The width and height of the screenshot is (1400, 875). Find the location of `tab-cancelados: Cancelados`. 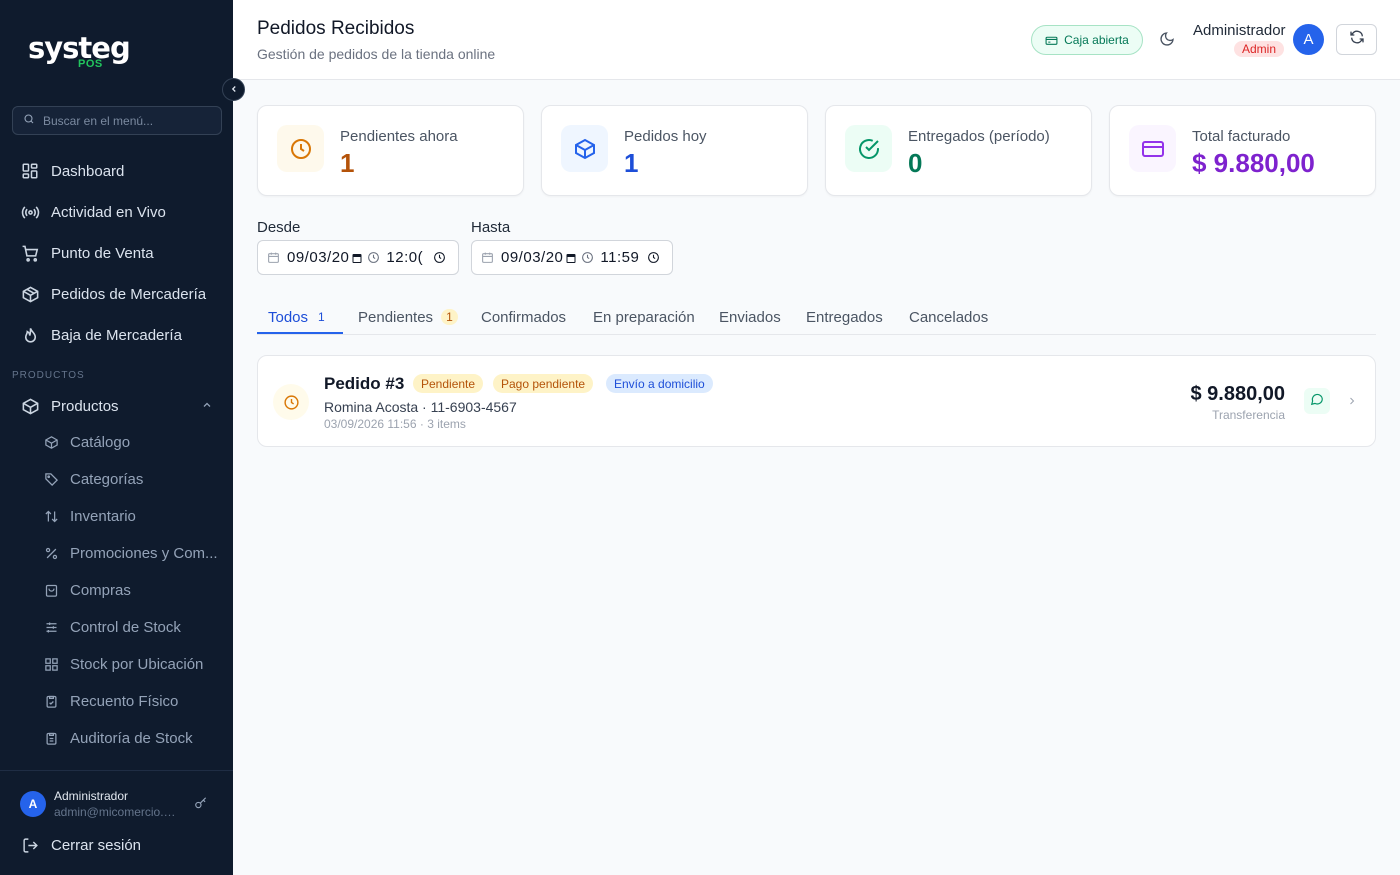

tab-cancelados: Cancelados is located at coordinates (948, 317).